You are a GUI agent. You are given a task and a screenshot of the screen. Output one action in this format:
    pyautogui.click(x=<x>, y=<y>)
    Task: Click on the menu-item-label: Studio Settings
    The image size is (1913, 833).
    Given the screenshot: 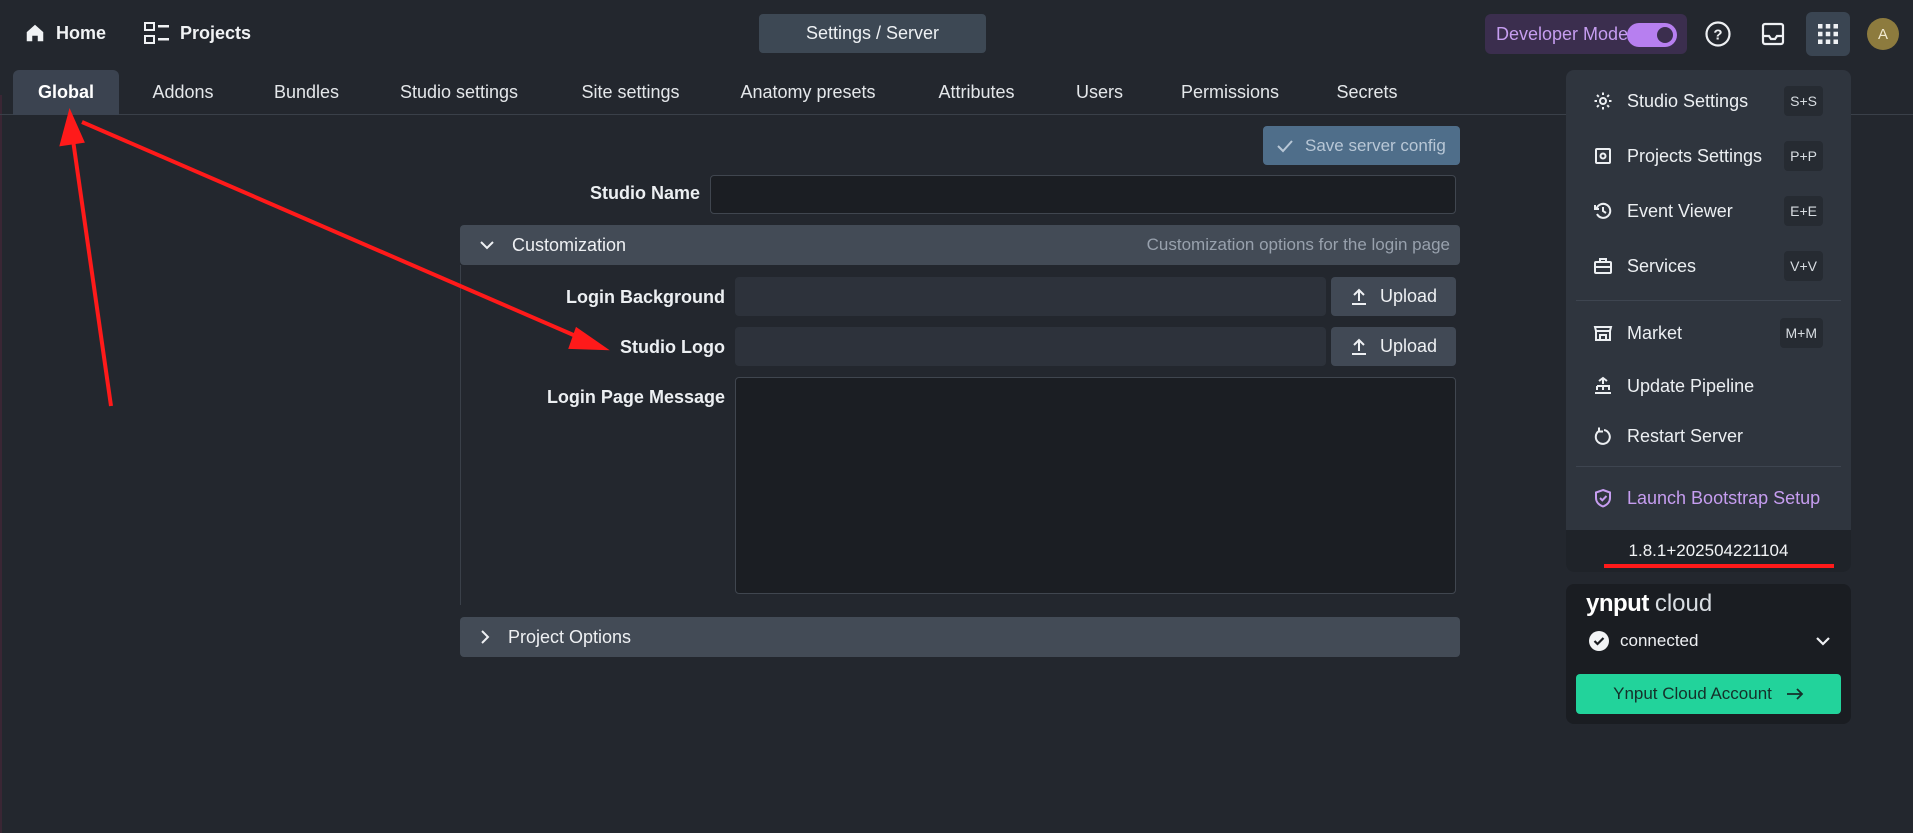 What is the action you would take?
    pyautogui.click(x=1688, y=100)
    